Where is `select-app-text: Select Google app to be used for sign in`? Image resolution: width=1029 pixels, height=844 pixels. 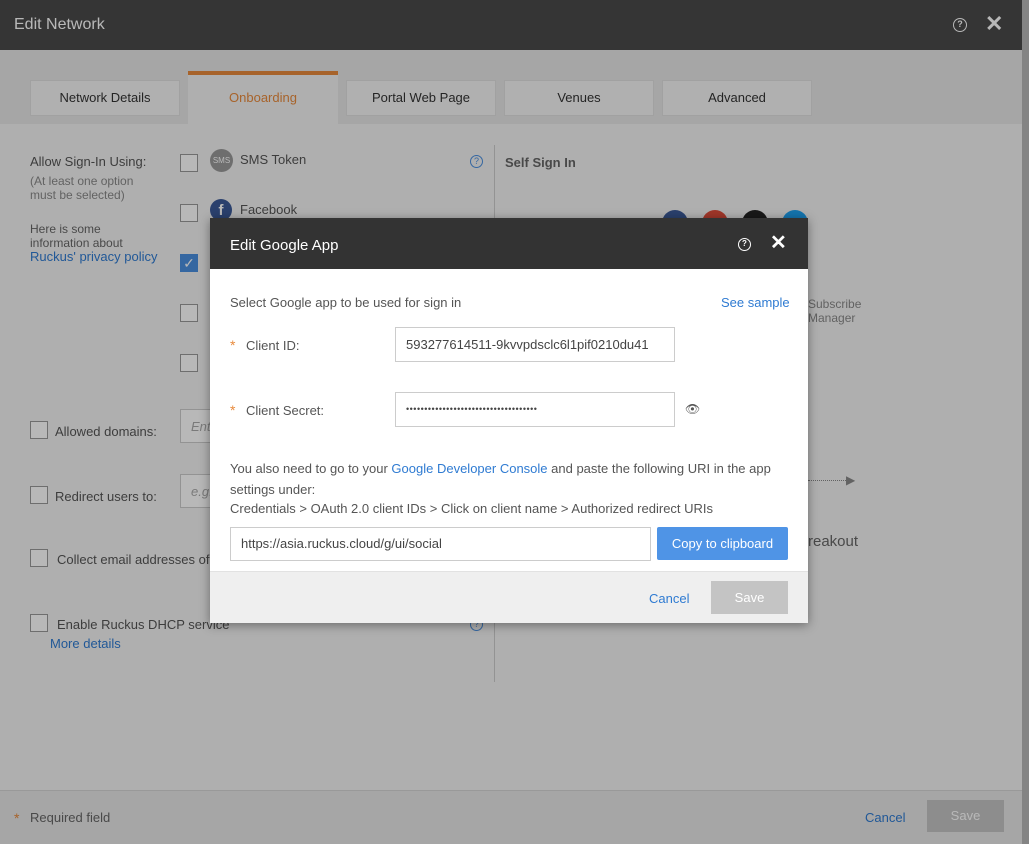 select-app-text: Select Google app to be used for sign in is located at coordinates (346, 302).